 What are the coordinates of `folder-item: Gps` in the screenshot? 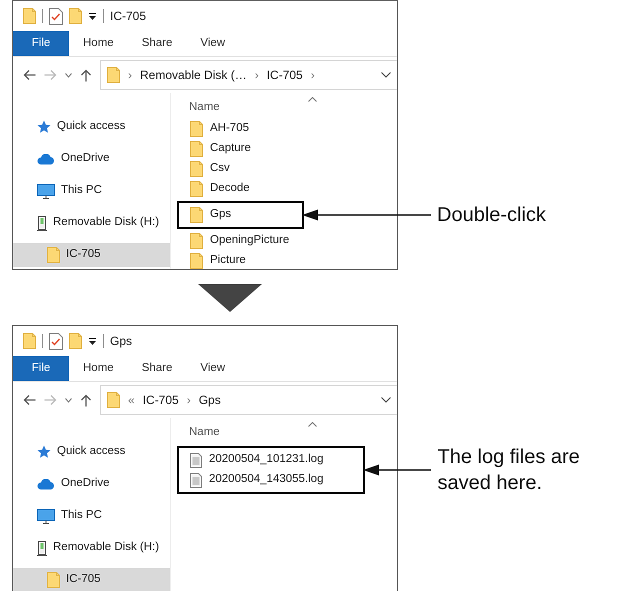 It's located at (205, 215).